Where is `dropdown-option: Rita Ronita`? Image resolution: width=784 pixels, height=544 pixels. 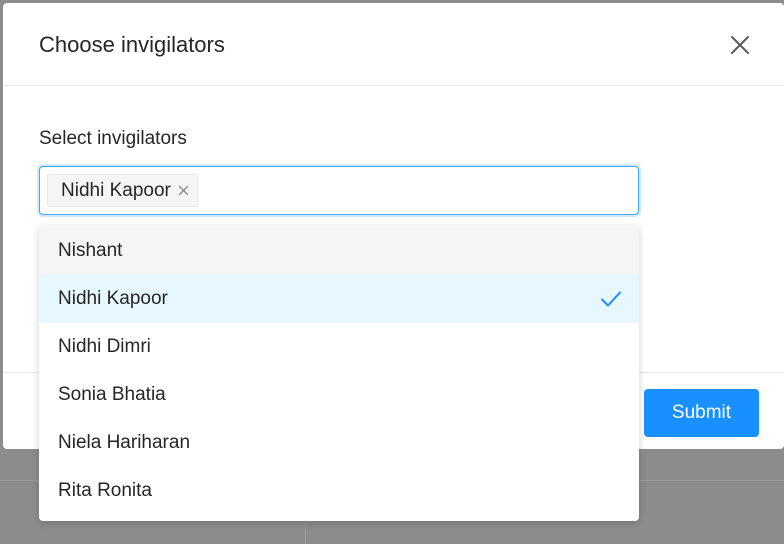 dropdown-option: Rita Ronita is located at coordinates (339, 491).